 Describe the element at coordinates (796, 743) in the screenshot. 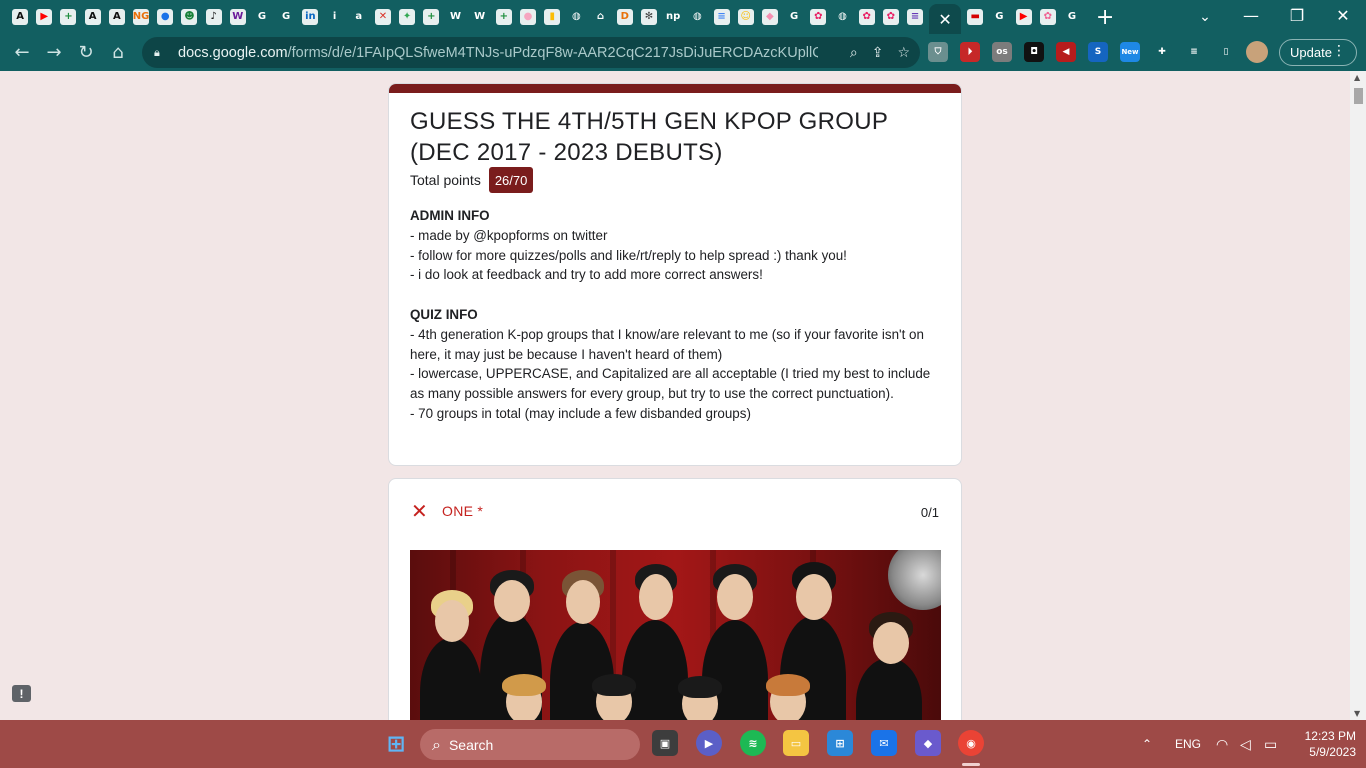

I see `file-explorer-icon: ▭` at that location.